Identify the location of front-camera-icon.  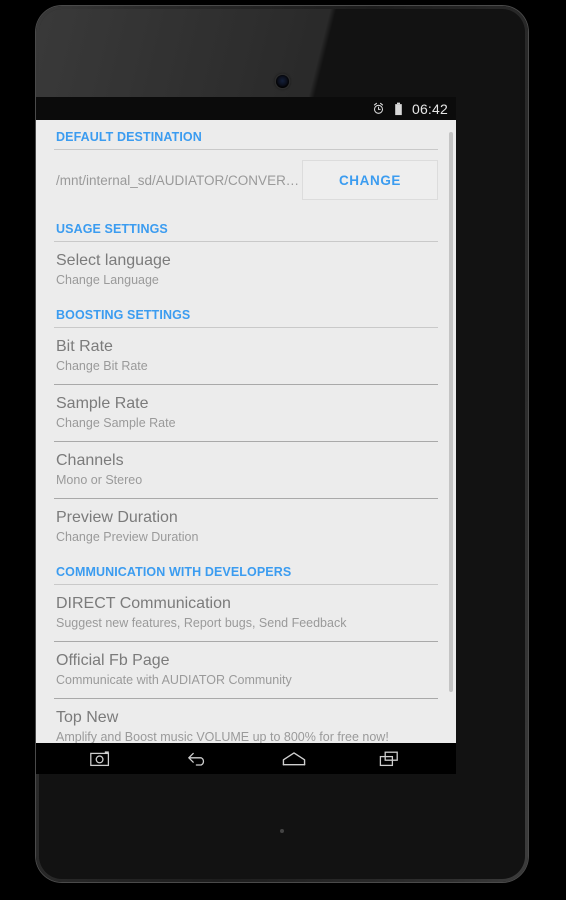
(282, 81).